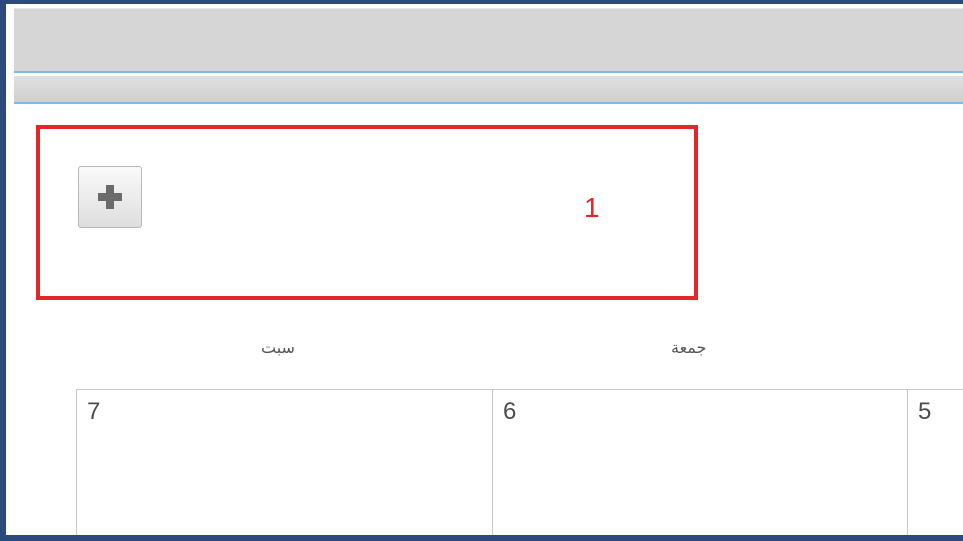 This screenshot has height=541, width=963. What do you see at coordinates (699, 462) in the screenshot?
I see `calendar-day-cell: 6` at bounding box center [699, 462].